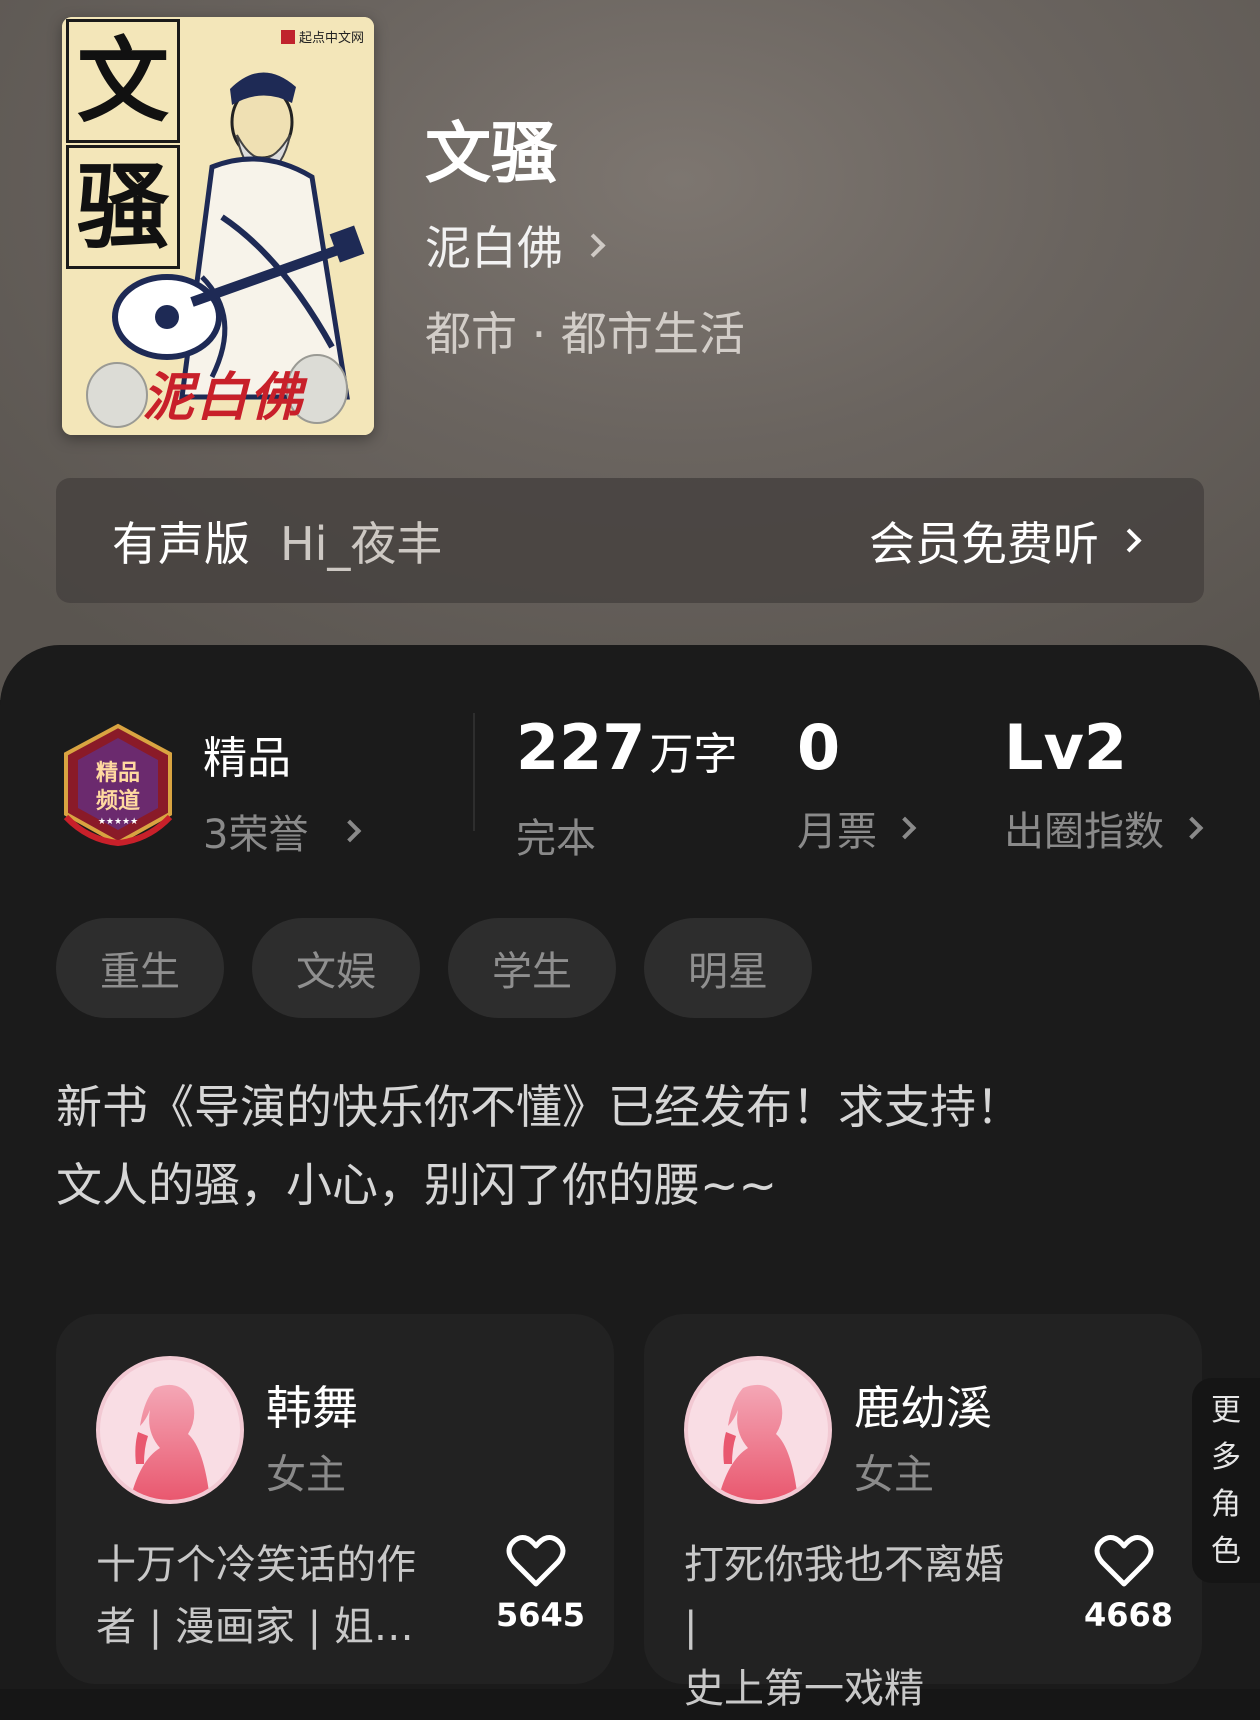  I want to click on book-cover: 文 骚 起点中文网 泥白佛, so click(218, 226).